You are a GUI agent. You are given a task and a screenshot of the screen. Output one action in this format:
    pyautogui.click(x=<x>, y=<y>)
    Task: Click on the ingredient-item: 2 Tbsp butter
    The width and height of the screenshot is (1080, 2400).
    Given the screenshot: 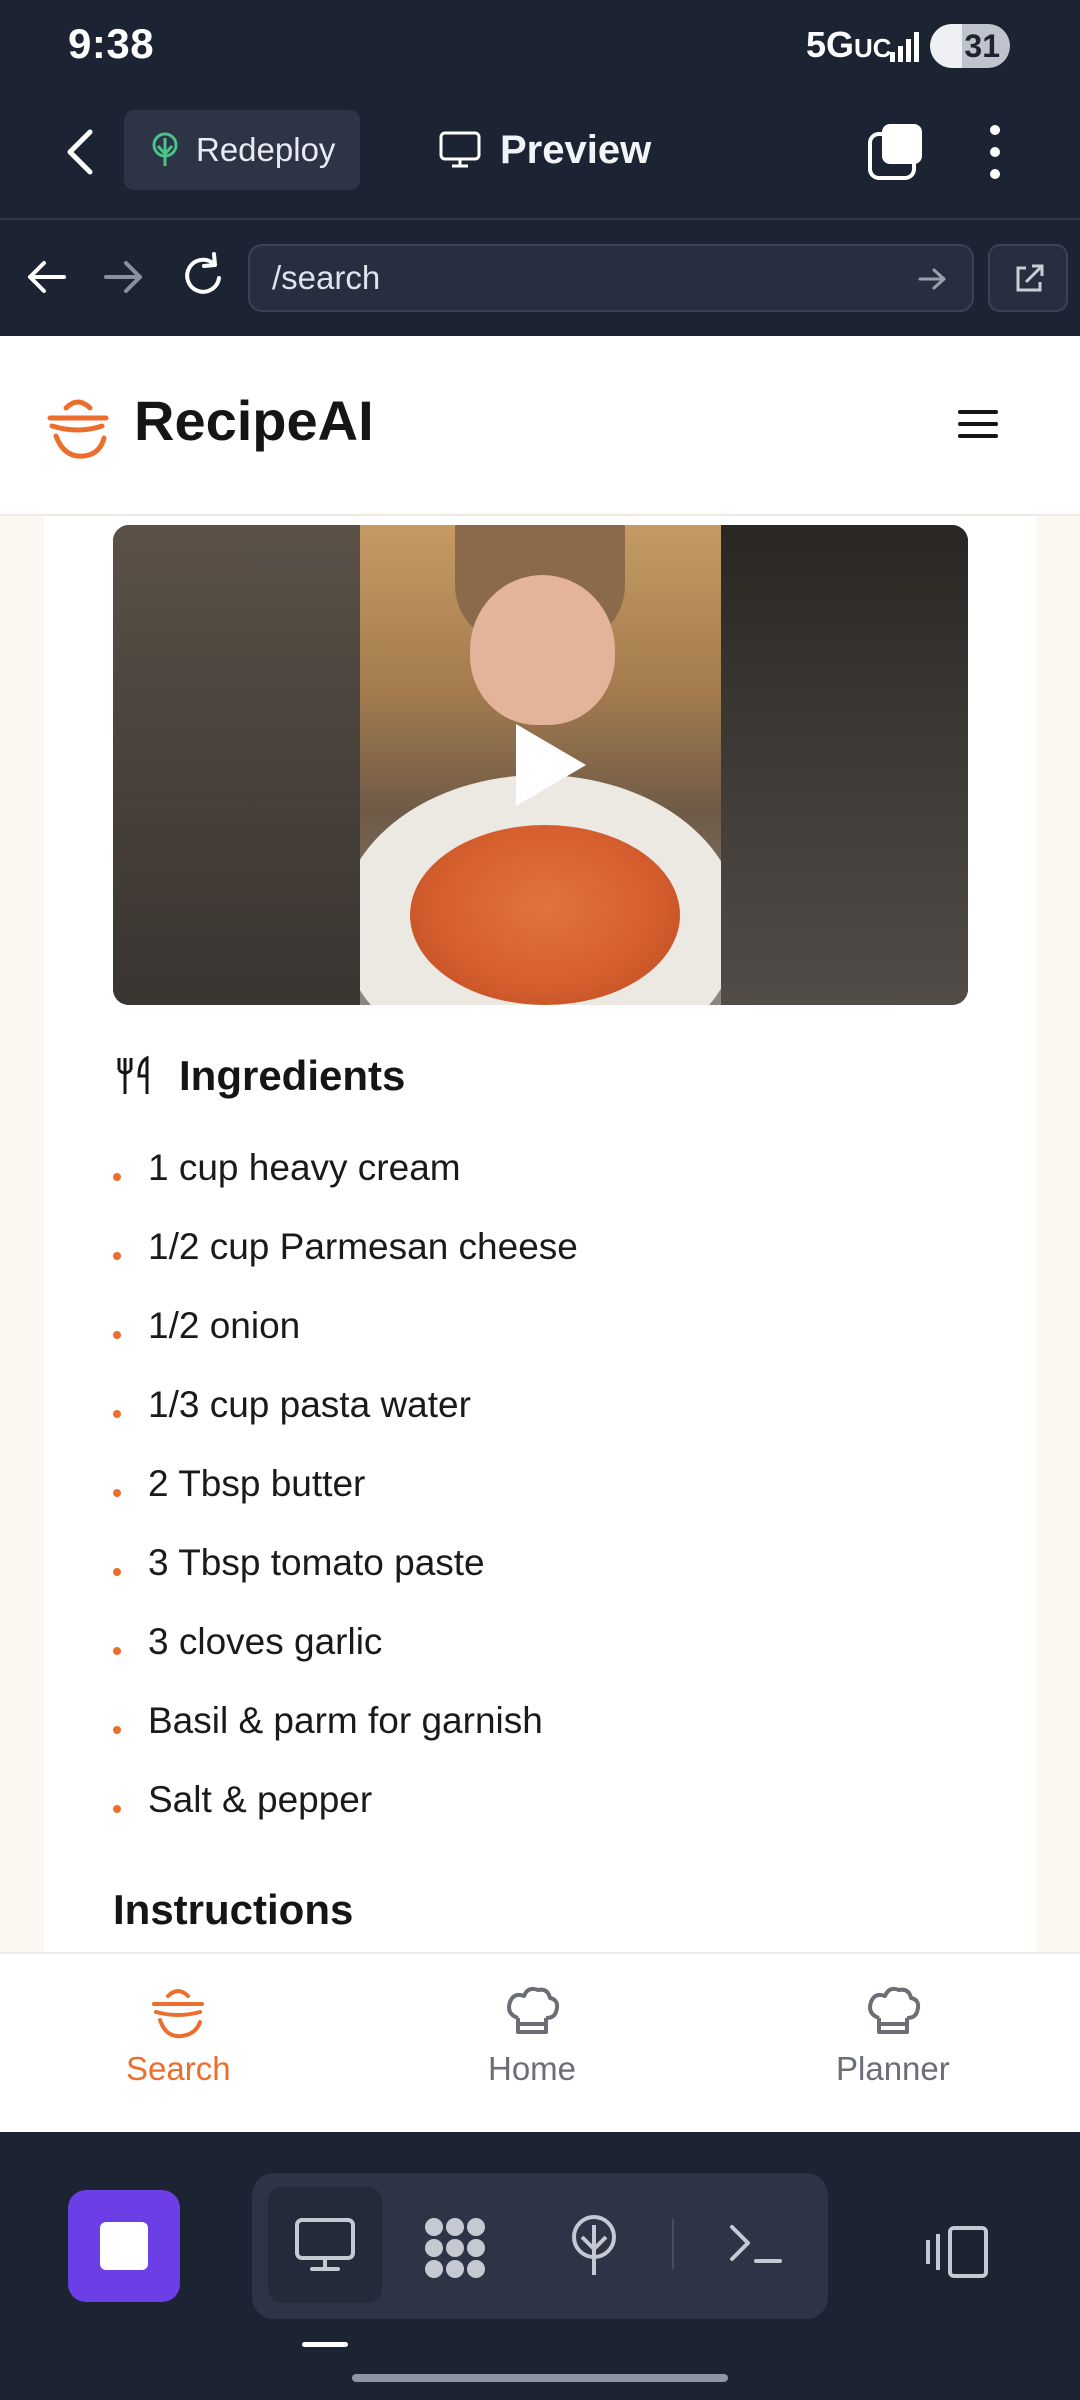 What is the action you would take?
    pyautogui.click(x=345, y=1483)
    